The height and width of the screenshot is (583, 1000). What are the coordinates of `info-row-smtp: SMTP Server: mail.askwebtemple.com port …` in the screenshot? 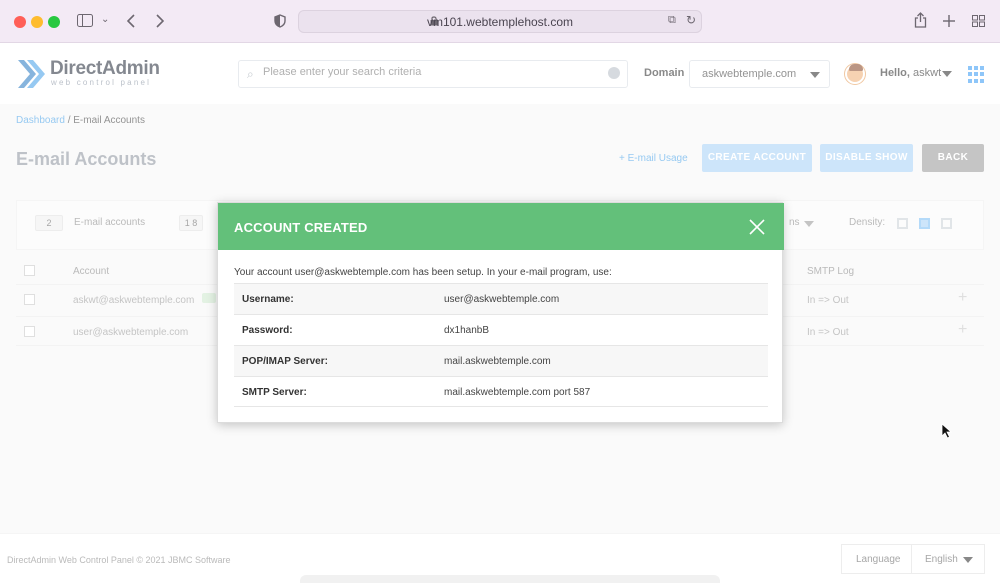 It's located at (501, 391).